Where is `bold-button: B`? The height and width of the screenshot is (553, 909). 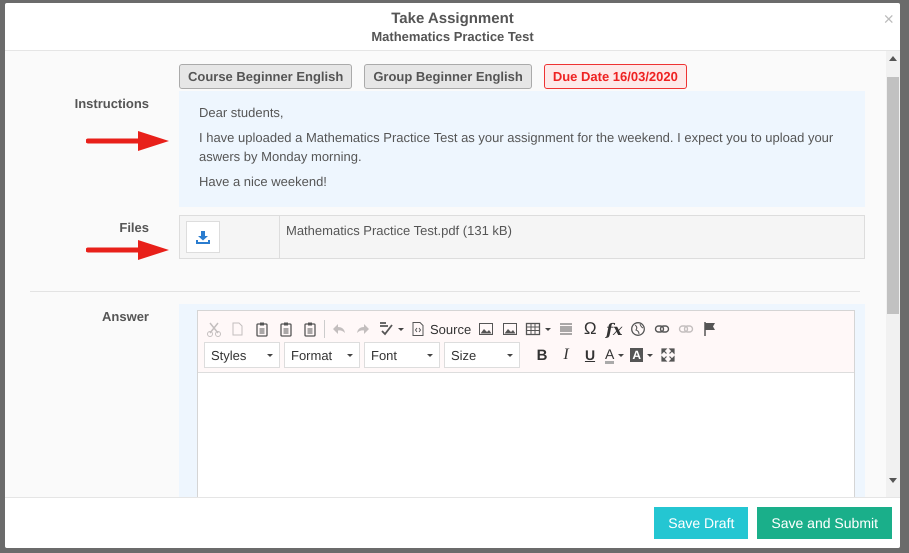
bold-button: B is located at coordinates (542, 355).